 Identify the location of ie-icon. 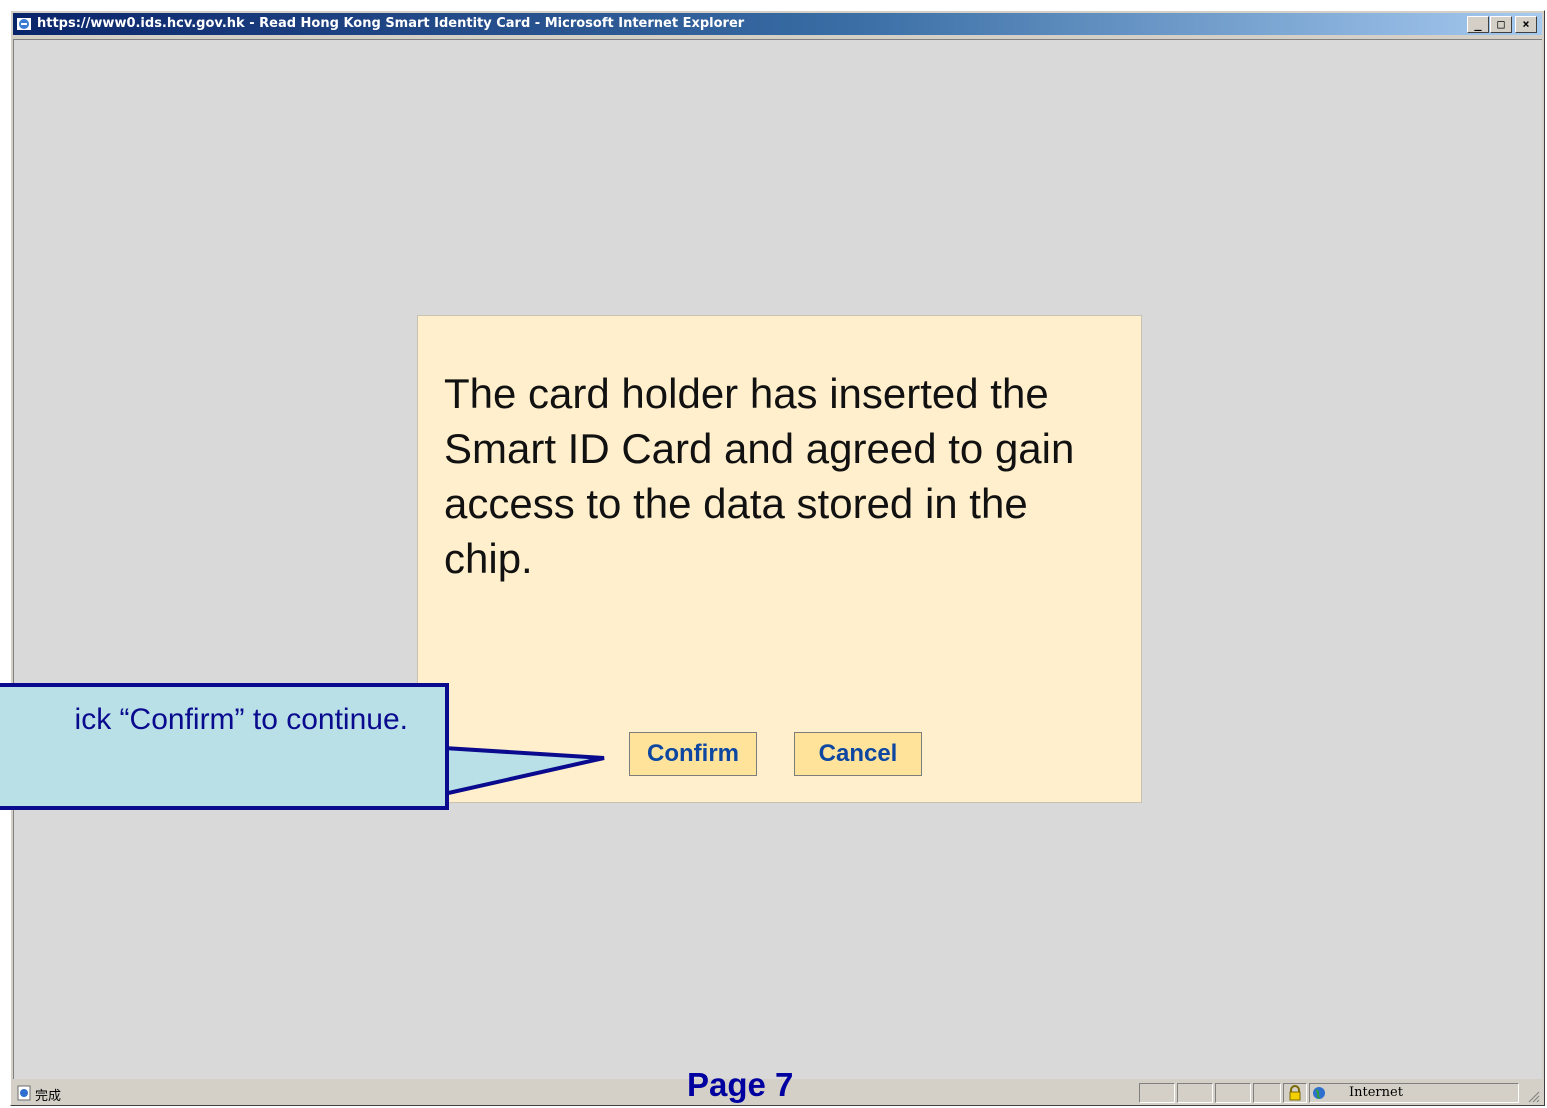
(24, 24).